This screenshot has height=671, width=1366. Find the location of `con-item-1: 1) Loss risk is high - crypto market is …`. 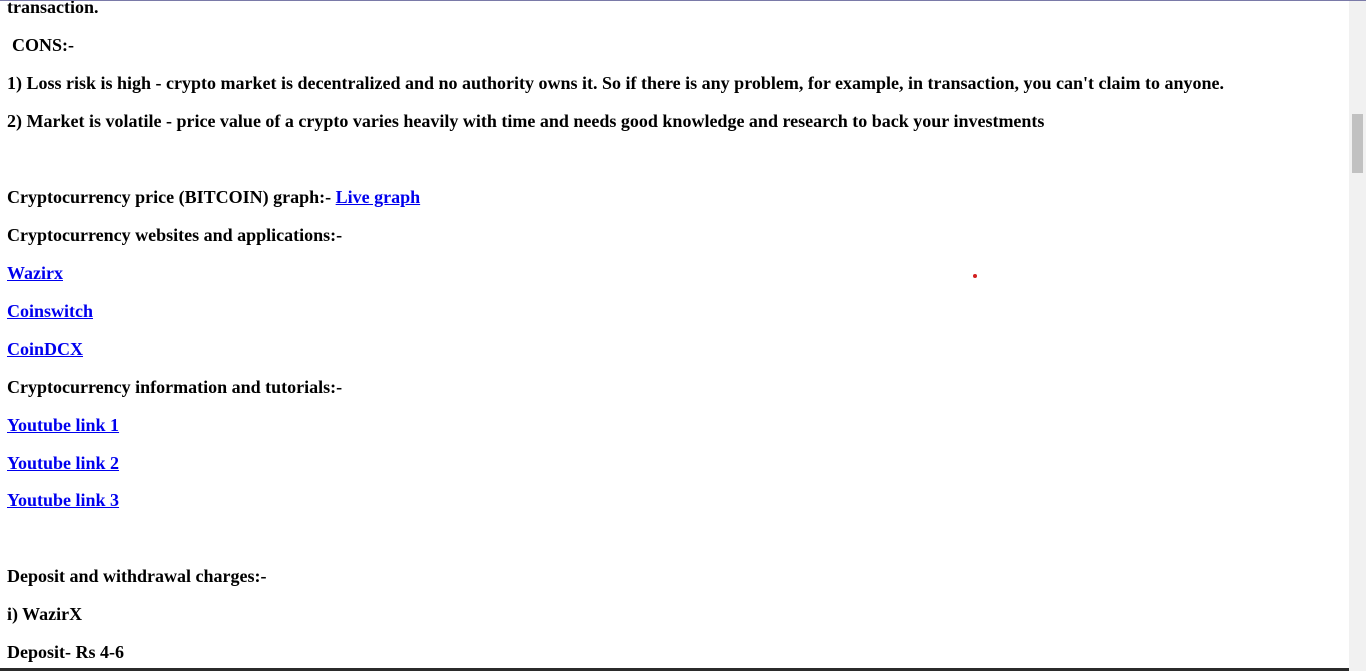

con-item-1: 1) Loss risk is high - crypto market is … is located at coordinates (615, 83).